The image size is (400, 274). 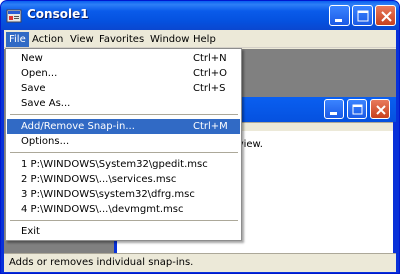 I want to click on menu-help: Help, so click(x=204, y=39).